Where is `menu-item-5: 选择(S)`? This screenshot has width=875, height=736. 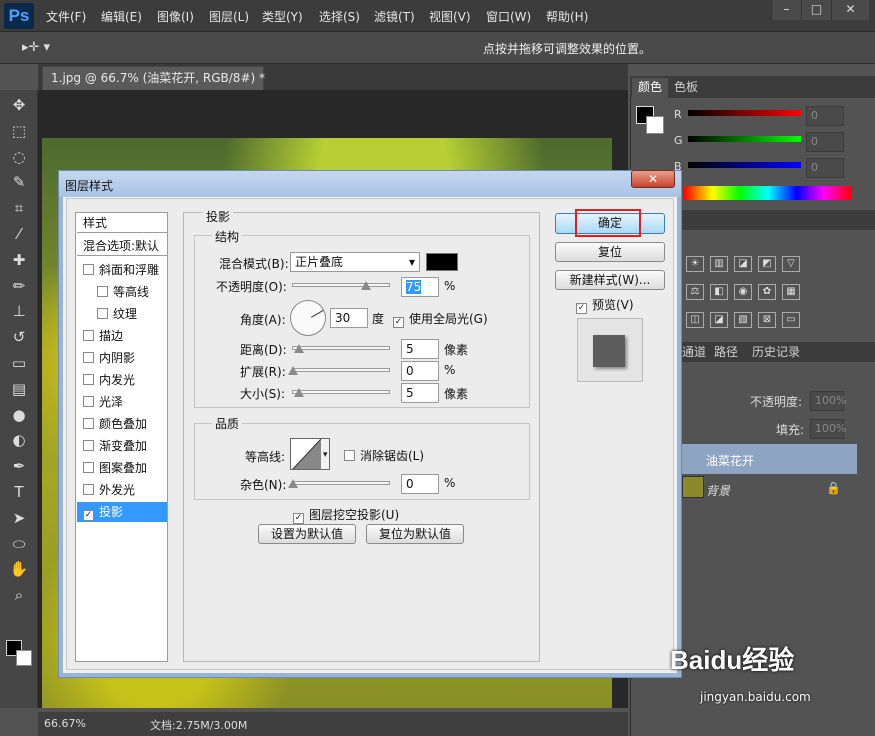 menu-item-5: 选择(S) is located at coordinates (339, 16).